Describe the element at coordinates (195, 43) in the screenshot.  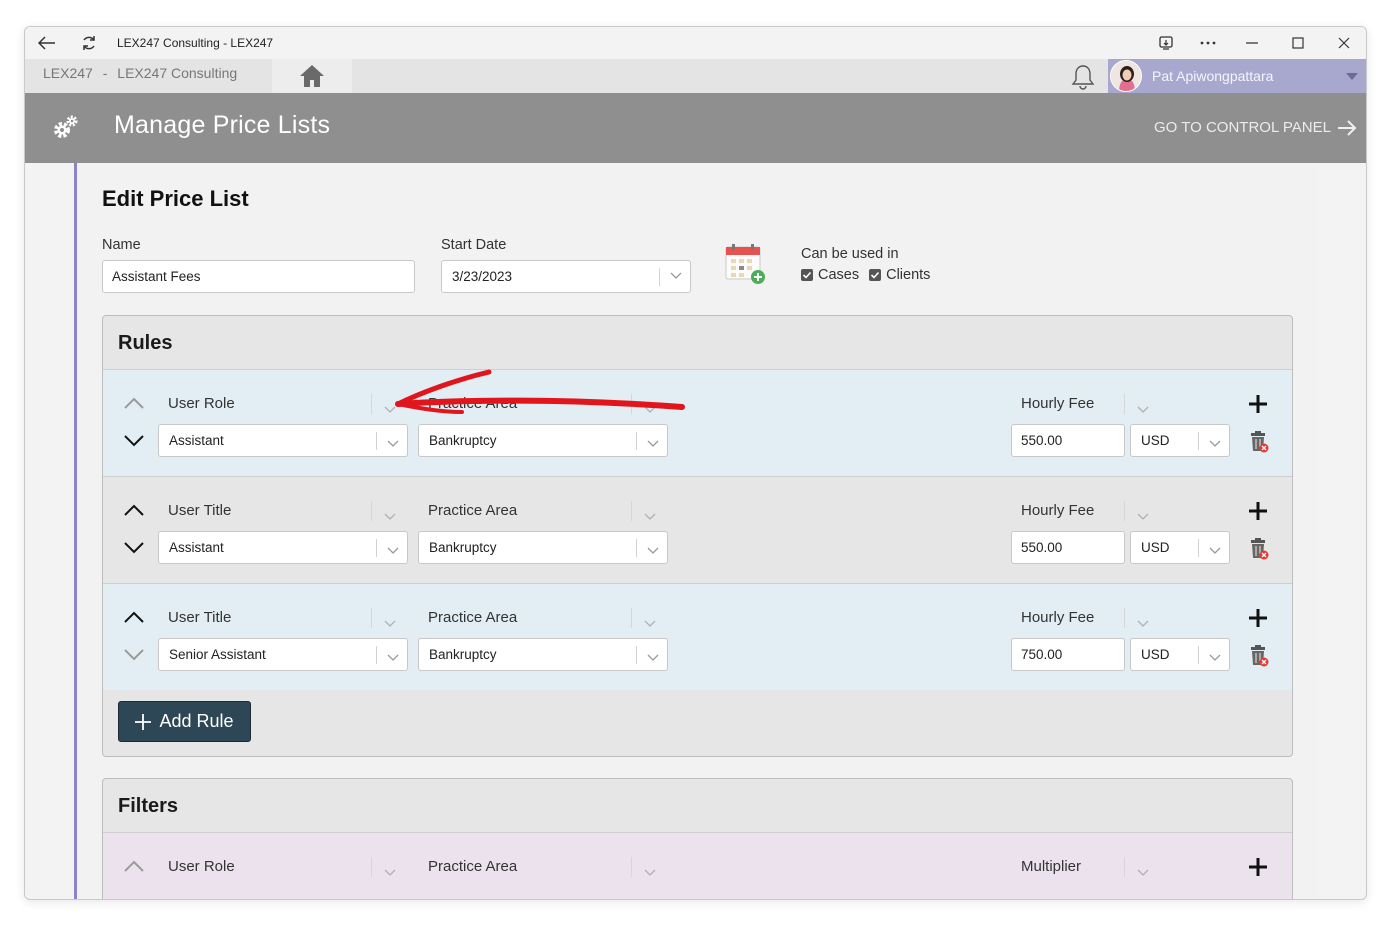
I see `window-title: LEX247 Consulting - LEX247` at that location.